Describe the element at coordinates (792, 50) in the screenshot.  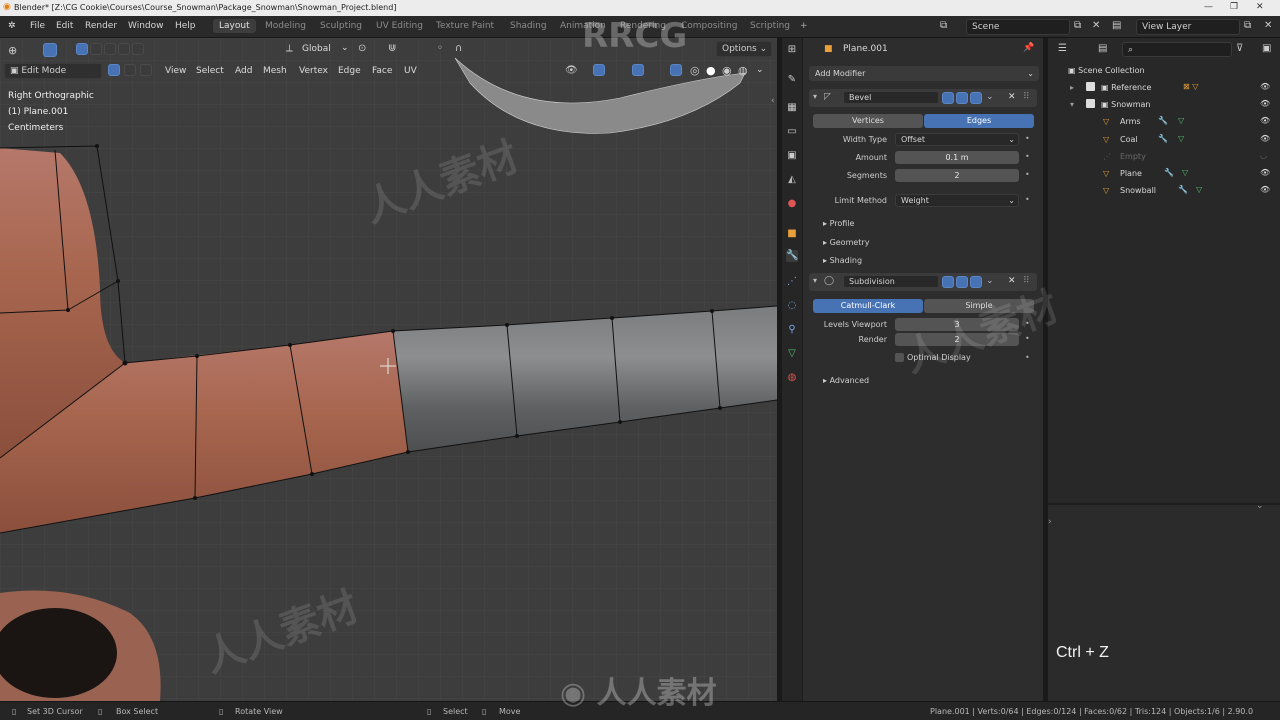
I see `properties-editor-icon: ⊞` at that location.